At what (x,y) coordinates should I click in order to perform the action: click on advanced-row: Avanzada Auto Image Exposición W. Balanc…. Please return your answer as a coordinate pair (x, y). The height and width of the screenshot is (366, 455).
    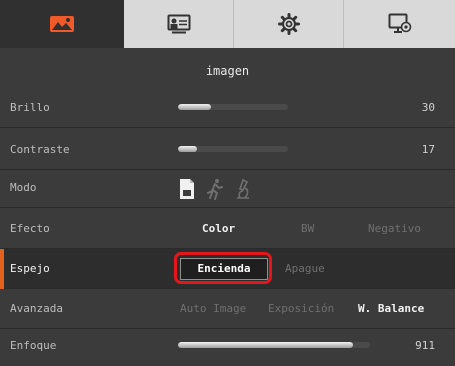
    Looking at the image, I should click on (227, 309).